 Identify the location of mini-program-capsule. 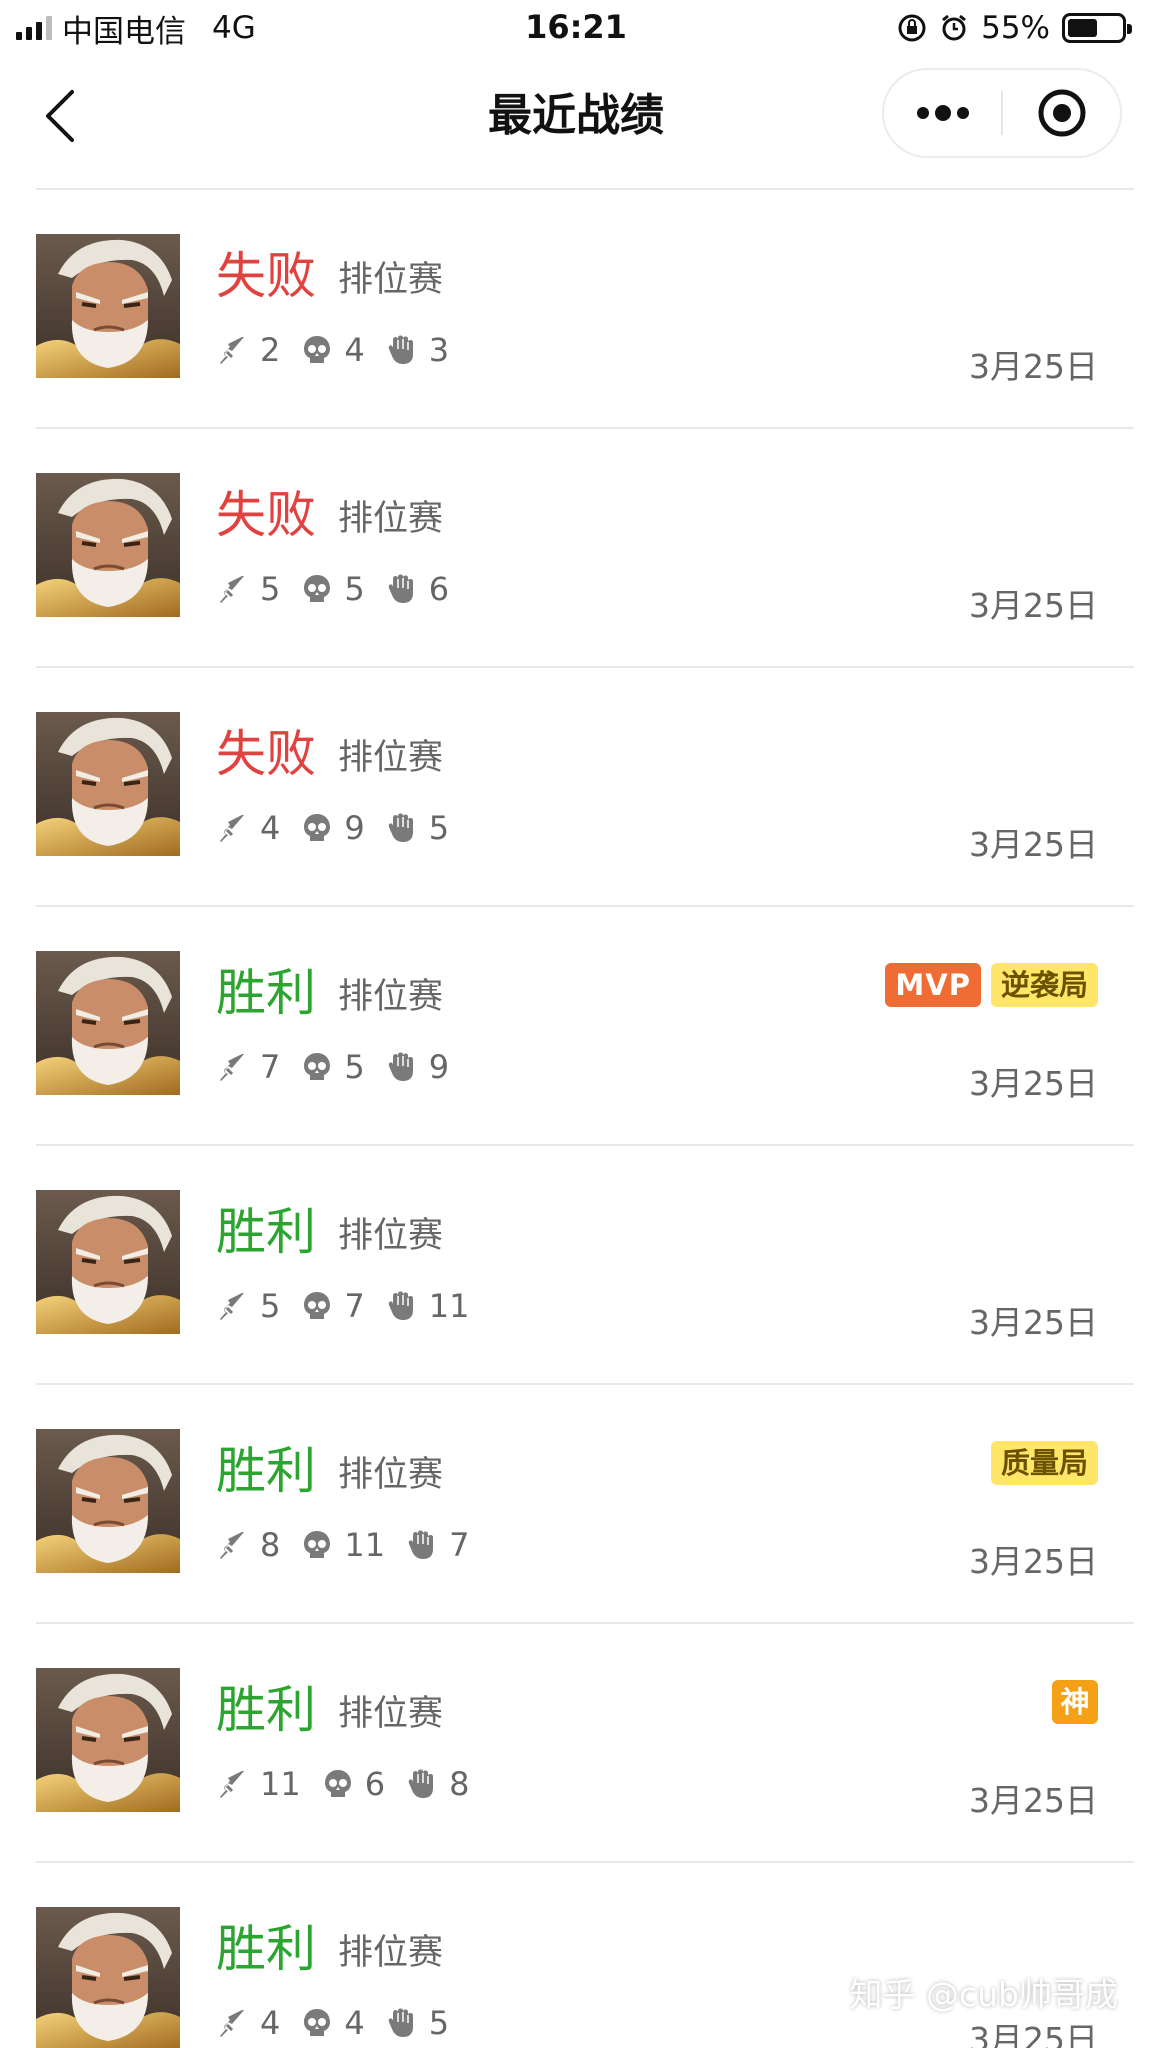
(1002, 113).